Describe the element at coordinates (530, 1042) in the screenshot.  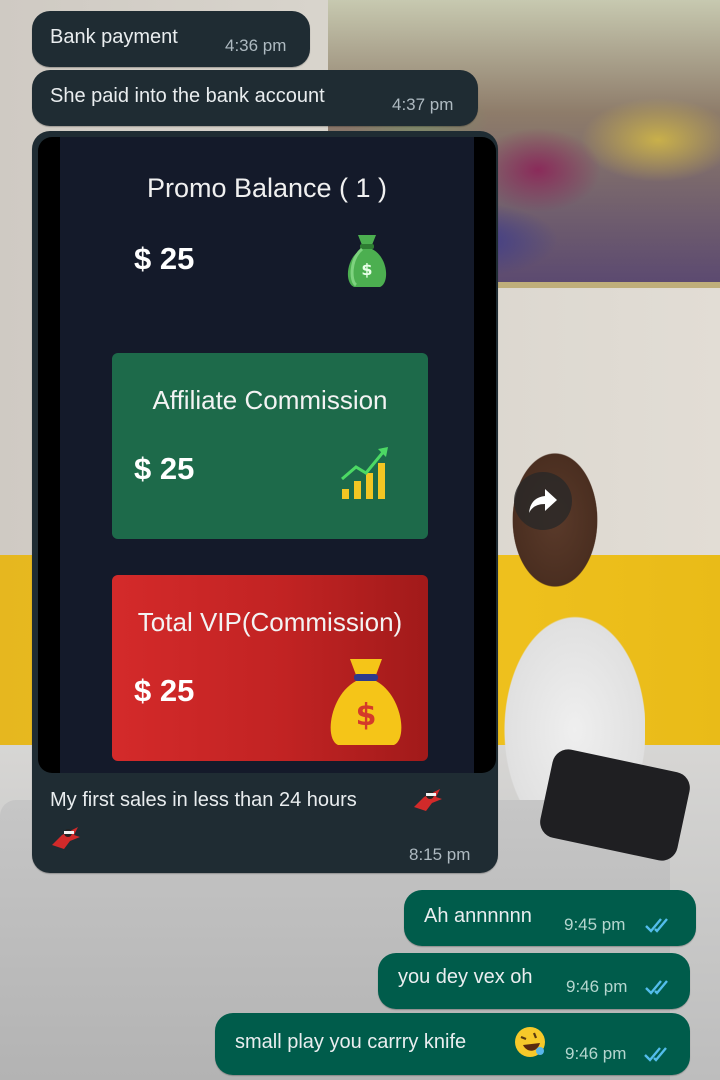
I see `rolling-laughing-emoji-icon` at that location.